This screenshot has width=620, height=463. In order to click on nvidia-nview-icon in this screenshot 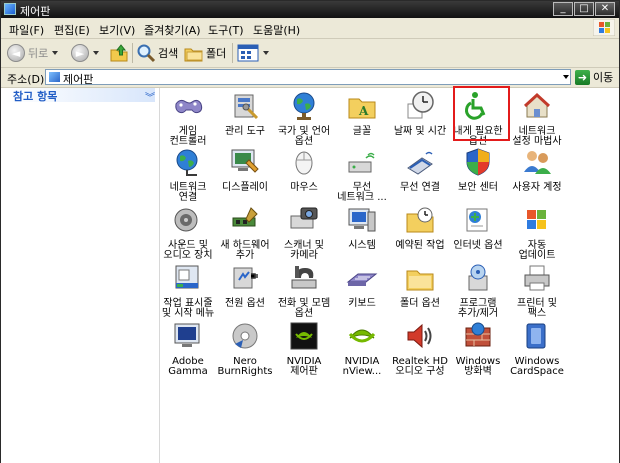, I will do `click(362, 336)`.